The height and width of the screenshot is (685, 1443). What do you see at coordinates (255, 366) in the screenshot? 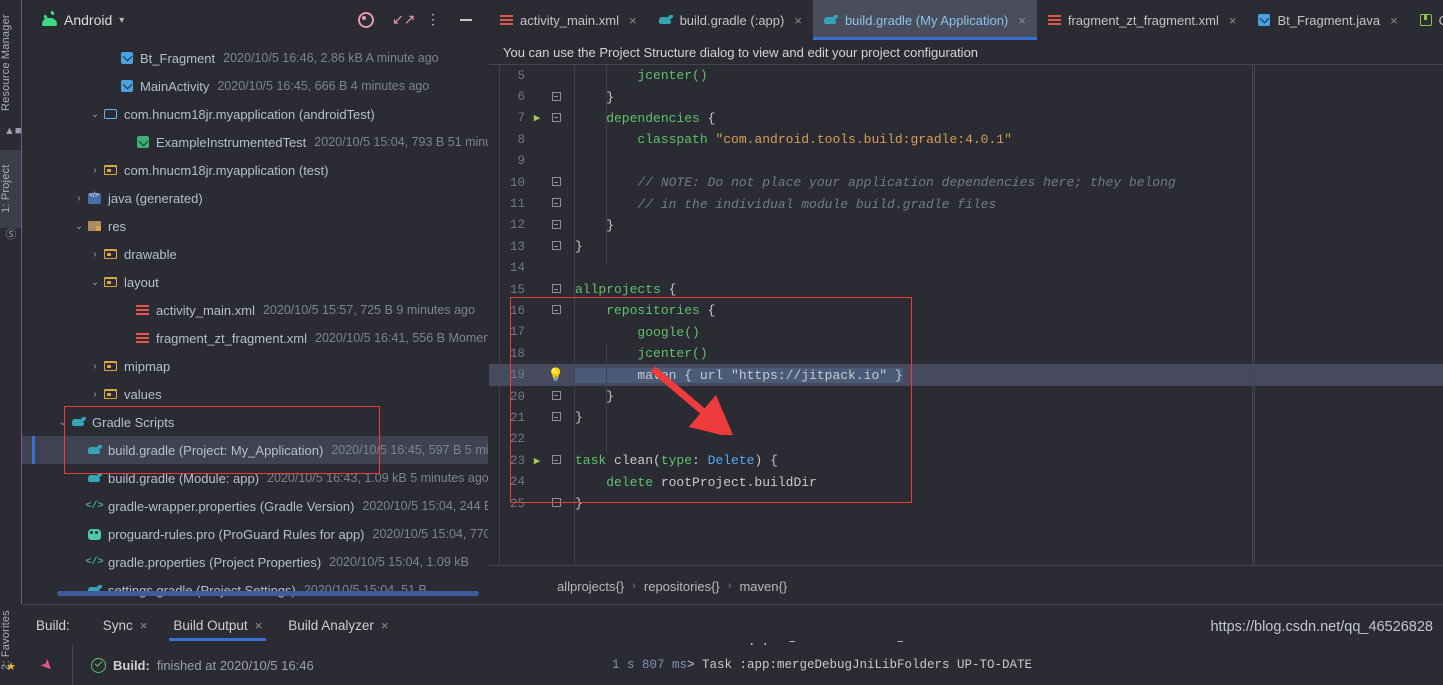
I see `tree-row: › mipmap` at bounding box center [255, 366].